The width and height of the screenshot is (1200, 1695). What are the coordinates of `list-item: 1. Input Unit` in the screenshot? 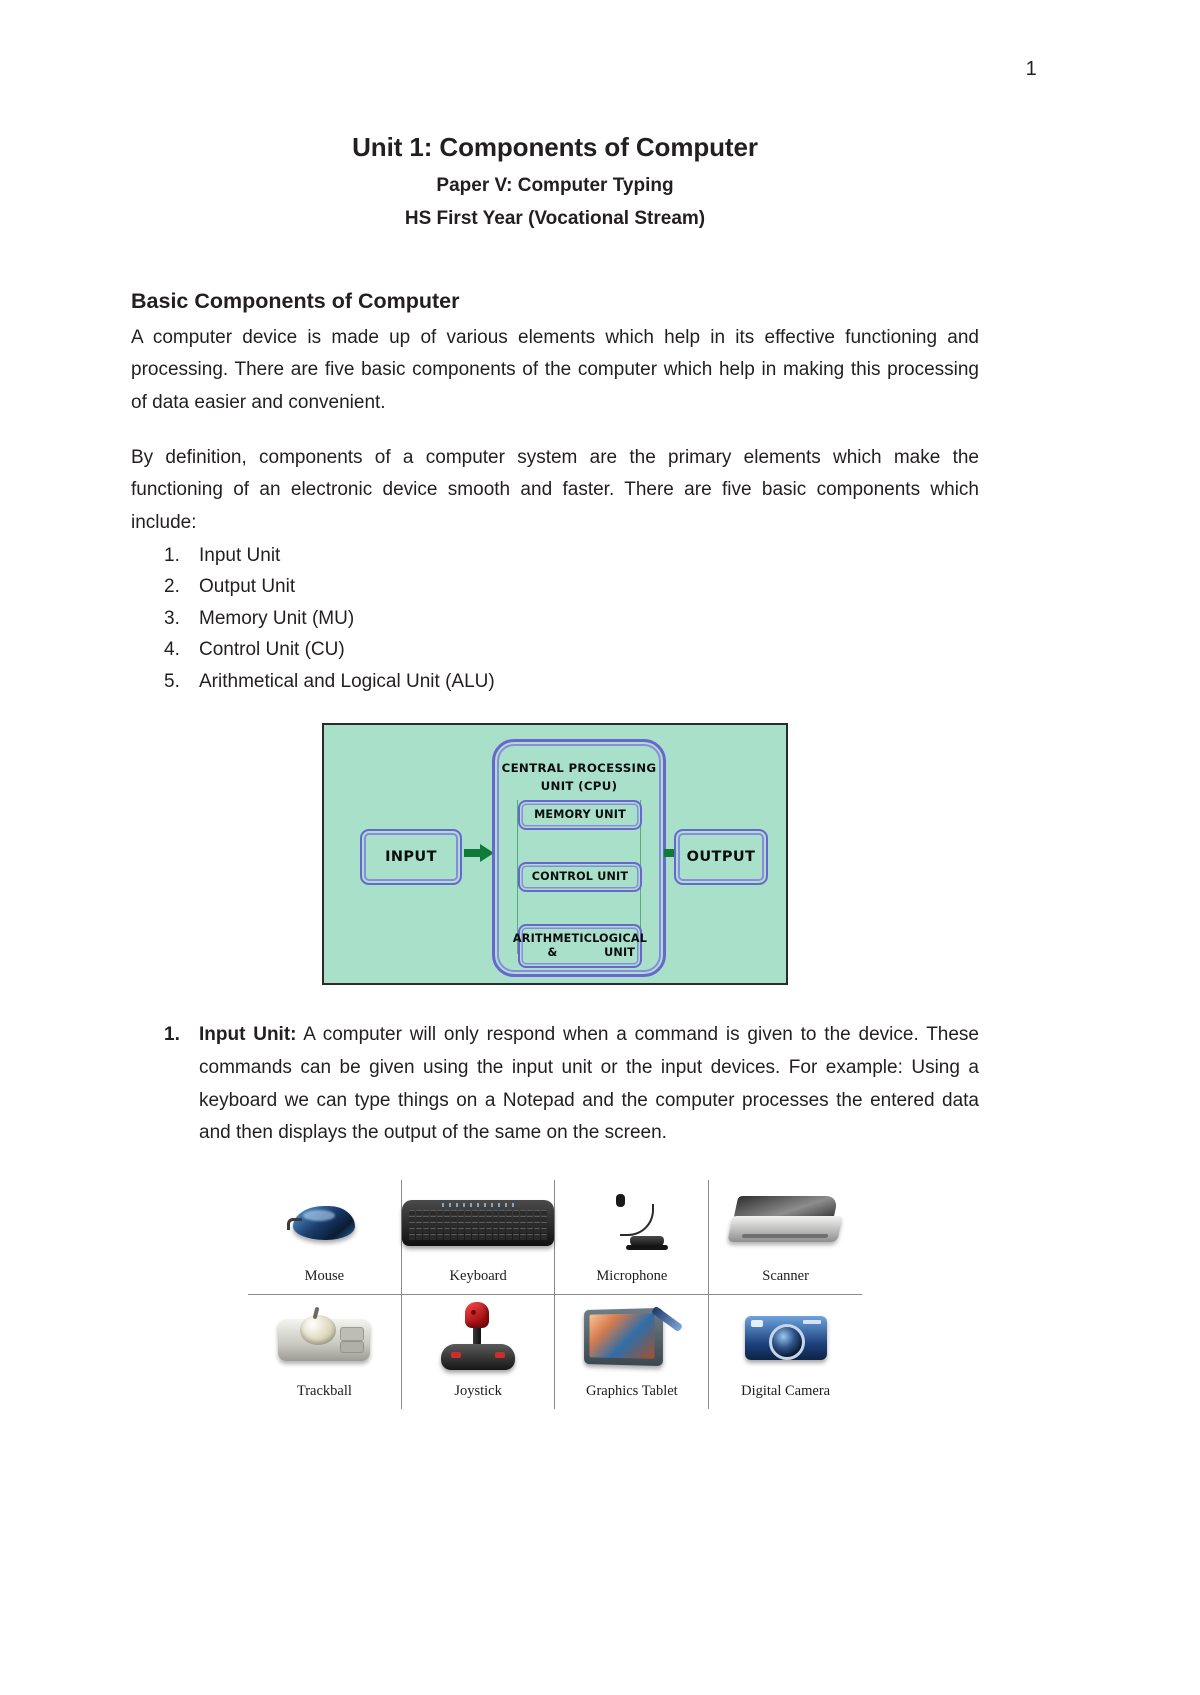 It's located at (555, 556).